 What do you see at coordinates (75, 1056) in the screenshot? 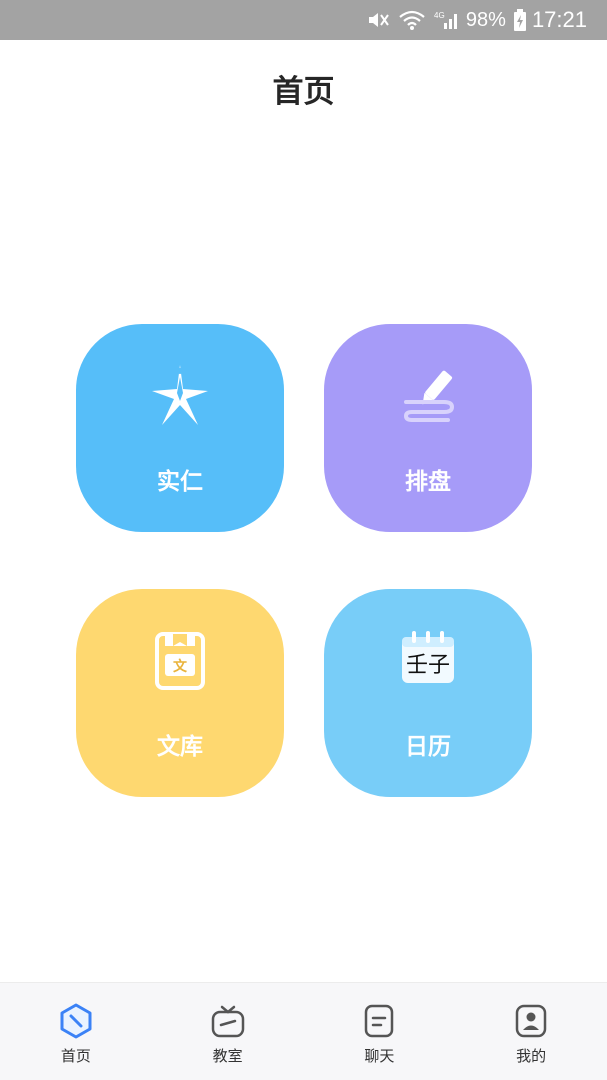
I see `nav-label: 首页` at bounding box center [75, 1056].